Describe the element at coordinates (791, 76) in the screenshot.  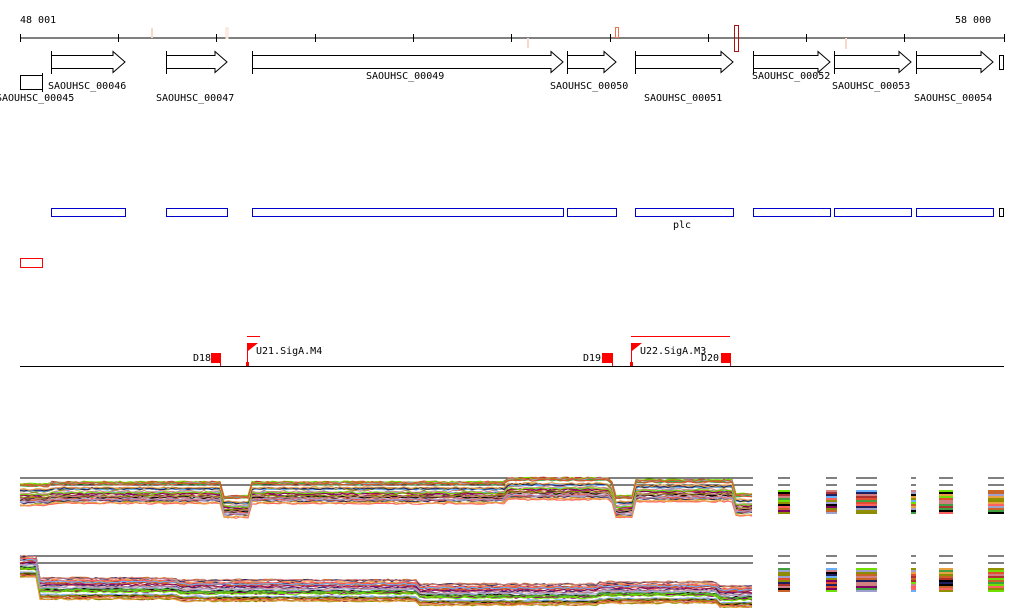
I see `gene-label: SAOUHSC_00052` at that location.